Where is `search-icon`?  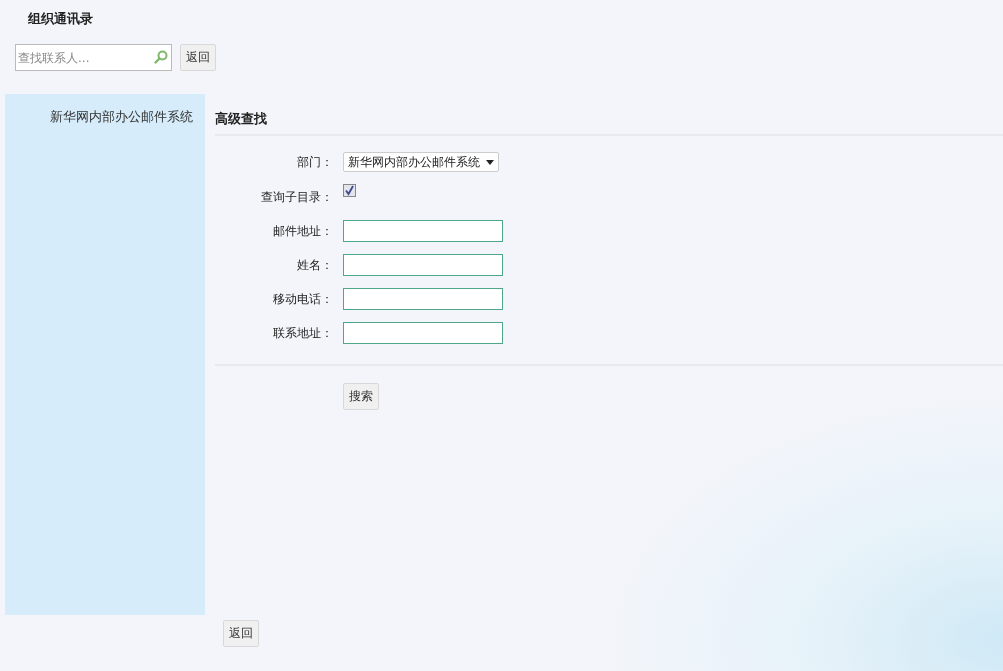
search-icon is located at coordinates (161, 57).